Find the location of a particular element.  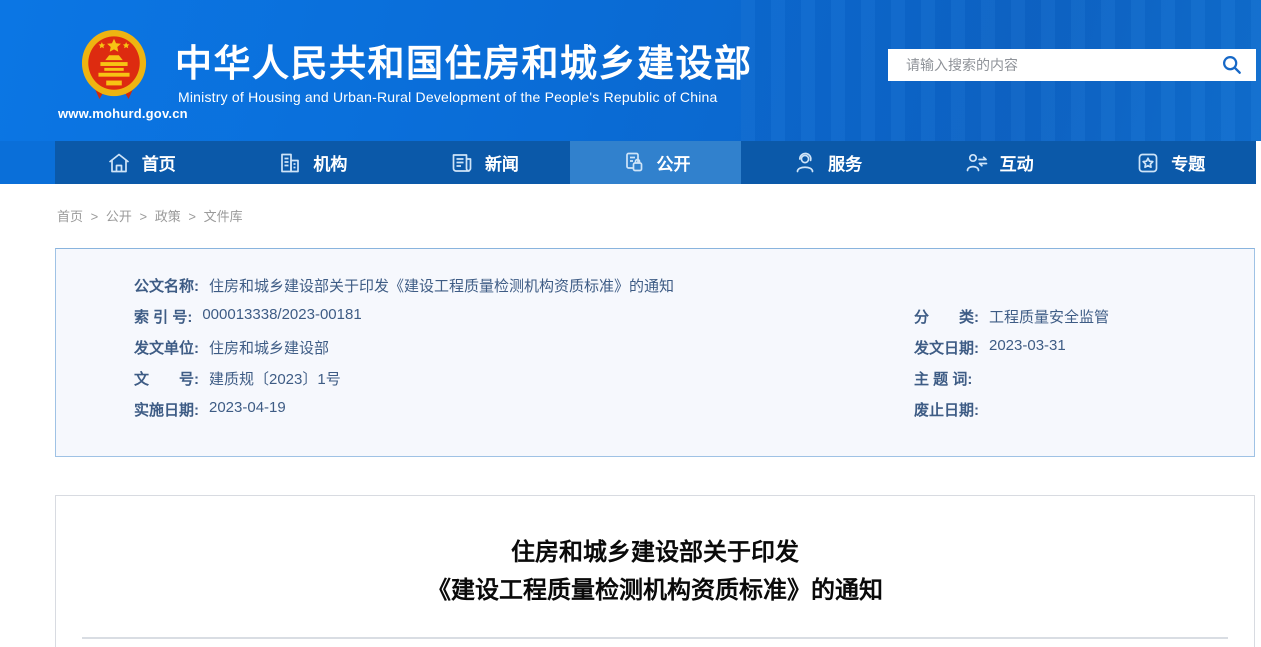

home-icon is located at coordinates (119, 163).